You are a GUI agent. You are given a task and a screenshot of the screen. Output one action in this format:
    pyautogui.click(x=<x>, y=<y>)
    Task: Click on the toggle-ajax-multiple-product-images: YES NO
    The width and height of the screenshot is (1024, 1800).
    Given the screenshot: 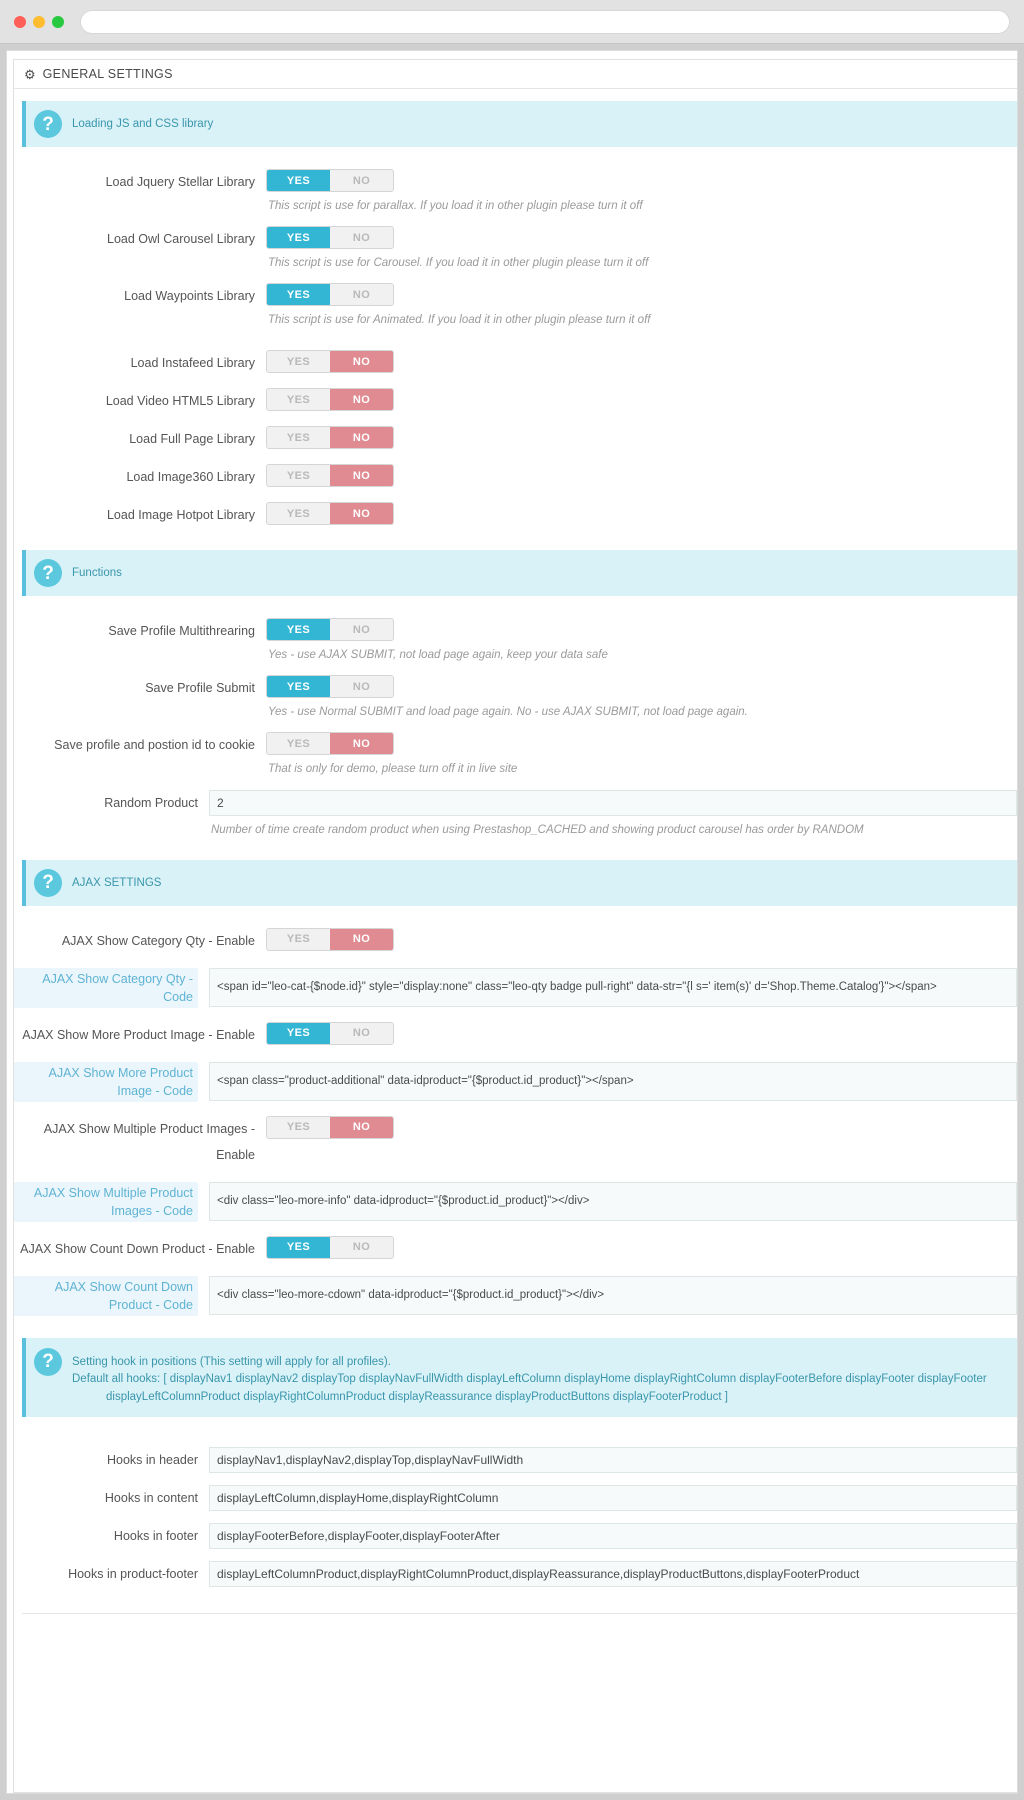 What is the action you would take?
    pyautogui.click(x=330, y=1127)
    